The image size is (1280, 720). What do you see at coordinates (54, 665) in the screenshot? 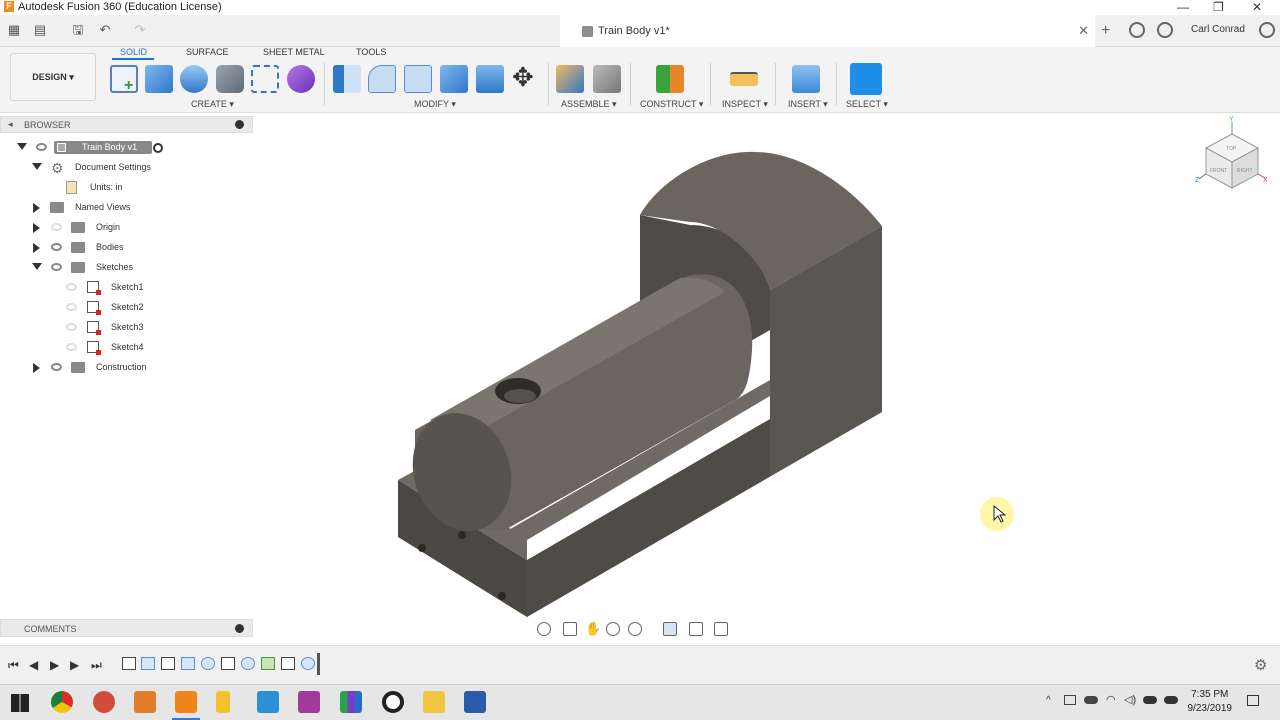
I see `play-icon: ▶` at bounding box center [54, 665].